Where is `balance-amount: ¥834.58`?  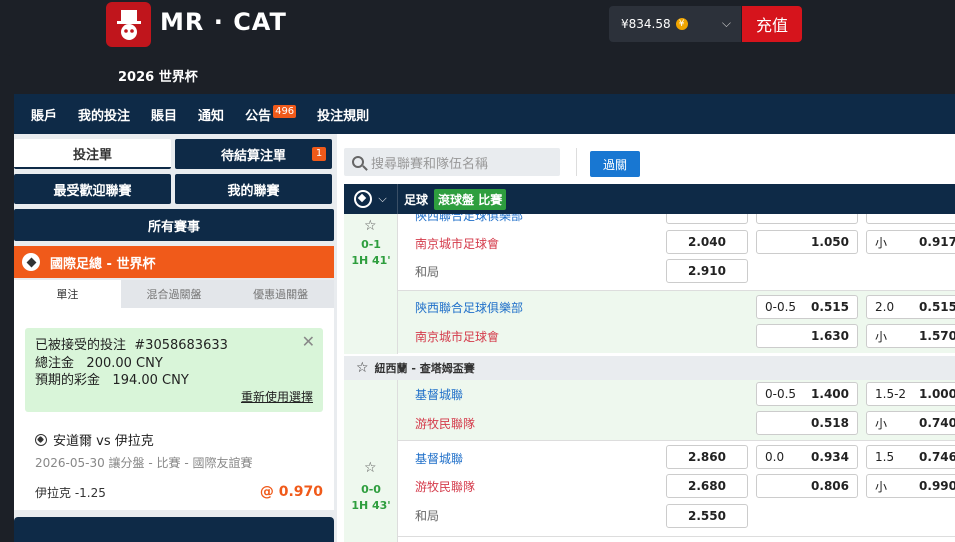
balance-amount: ¥834.58 is located at coordinates (646, 24).